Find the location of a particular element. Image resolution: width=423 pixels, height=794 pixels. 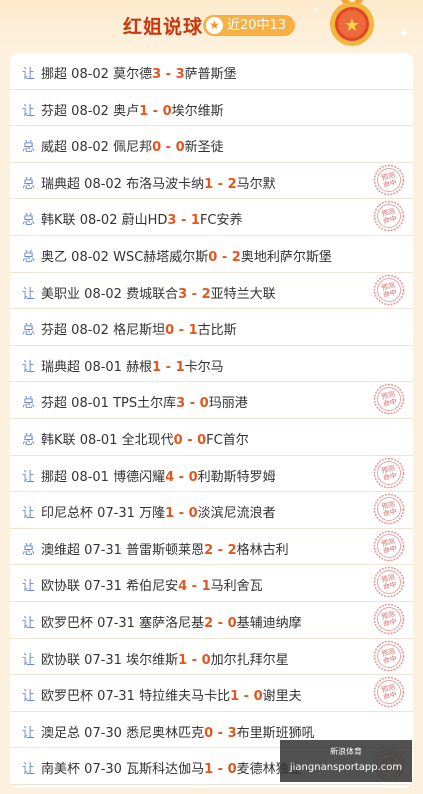

list-item: 总威超 08-02 佩尼邦0 - 0新圣徒 is located at coordinates (211, 144).